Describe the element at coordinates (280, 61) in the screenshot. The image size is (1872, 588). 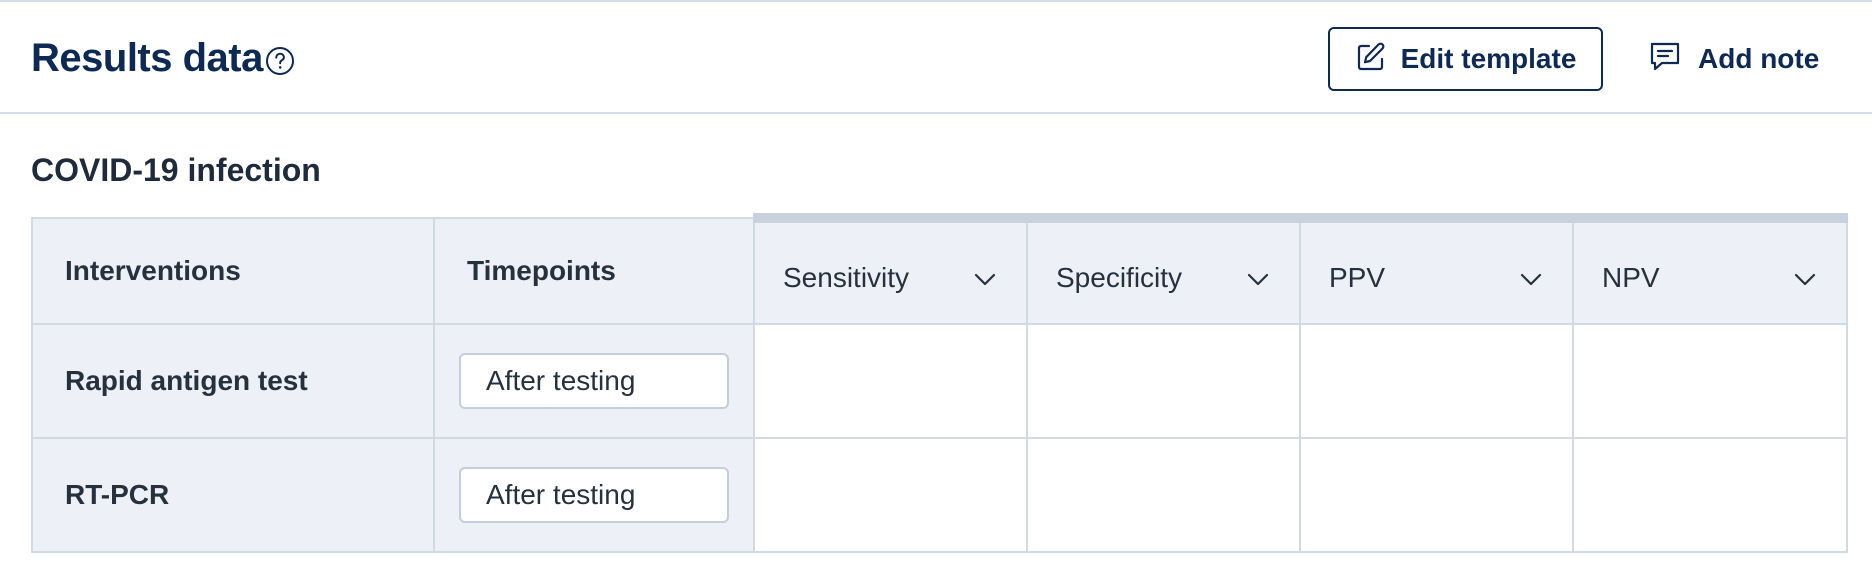
I see `question-circle-icon` at that location.